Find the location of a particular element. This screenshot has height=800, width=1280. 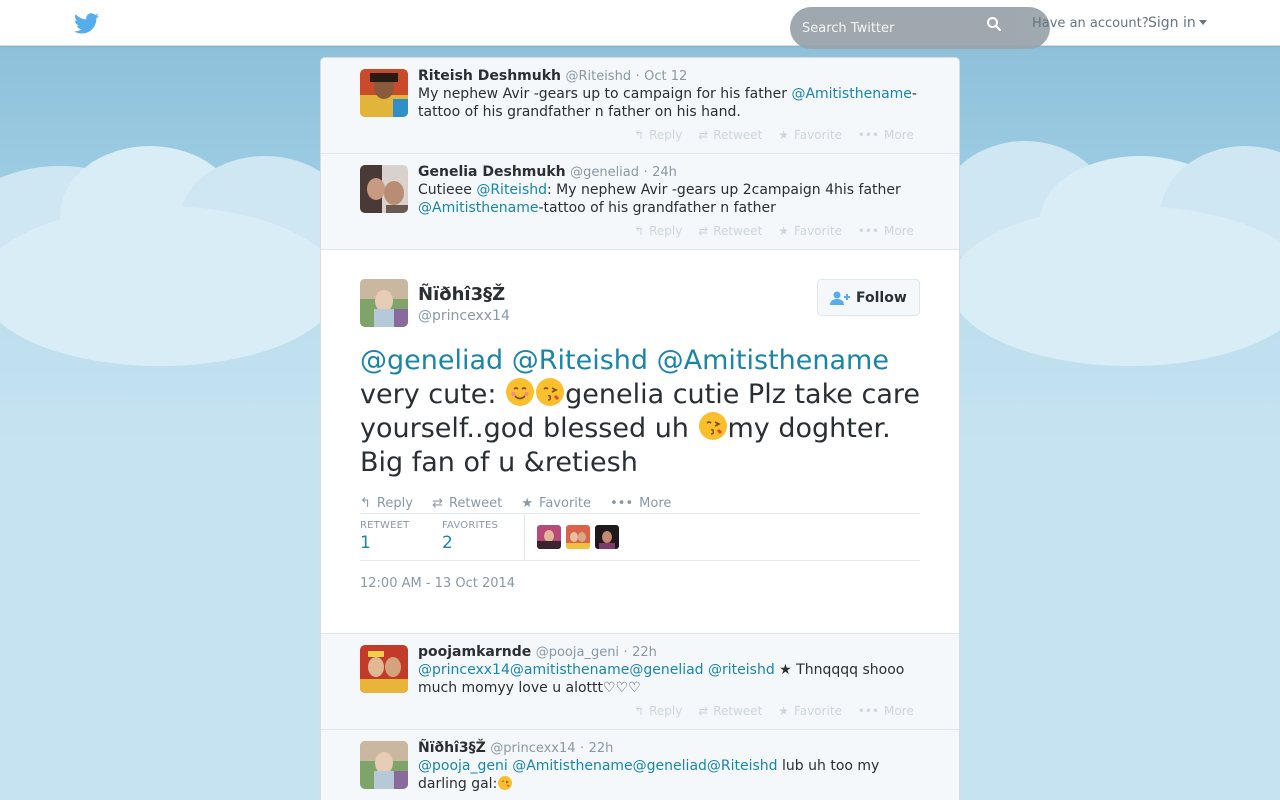

search-box is located at coordinates (920, 28).